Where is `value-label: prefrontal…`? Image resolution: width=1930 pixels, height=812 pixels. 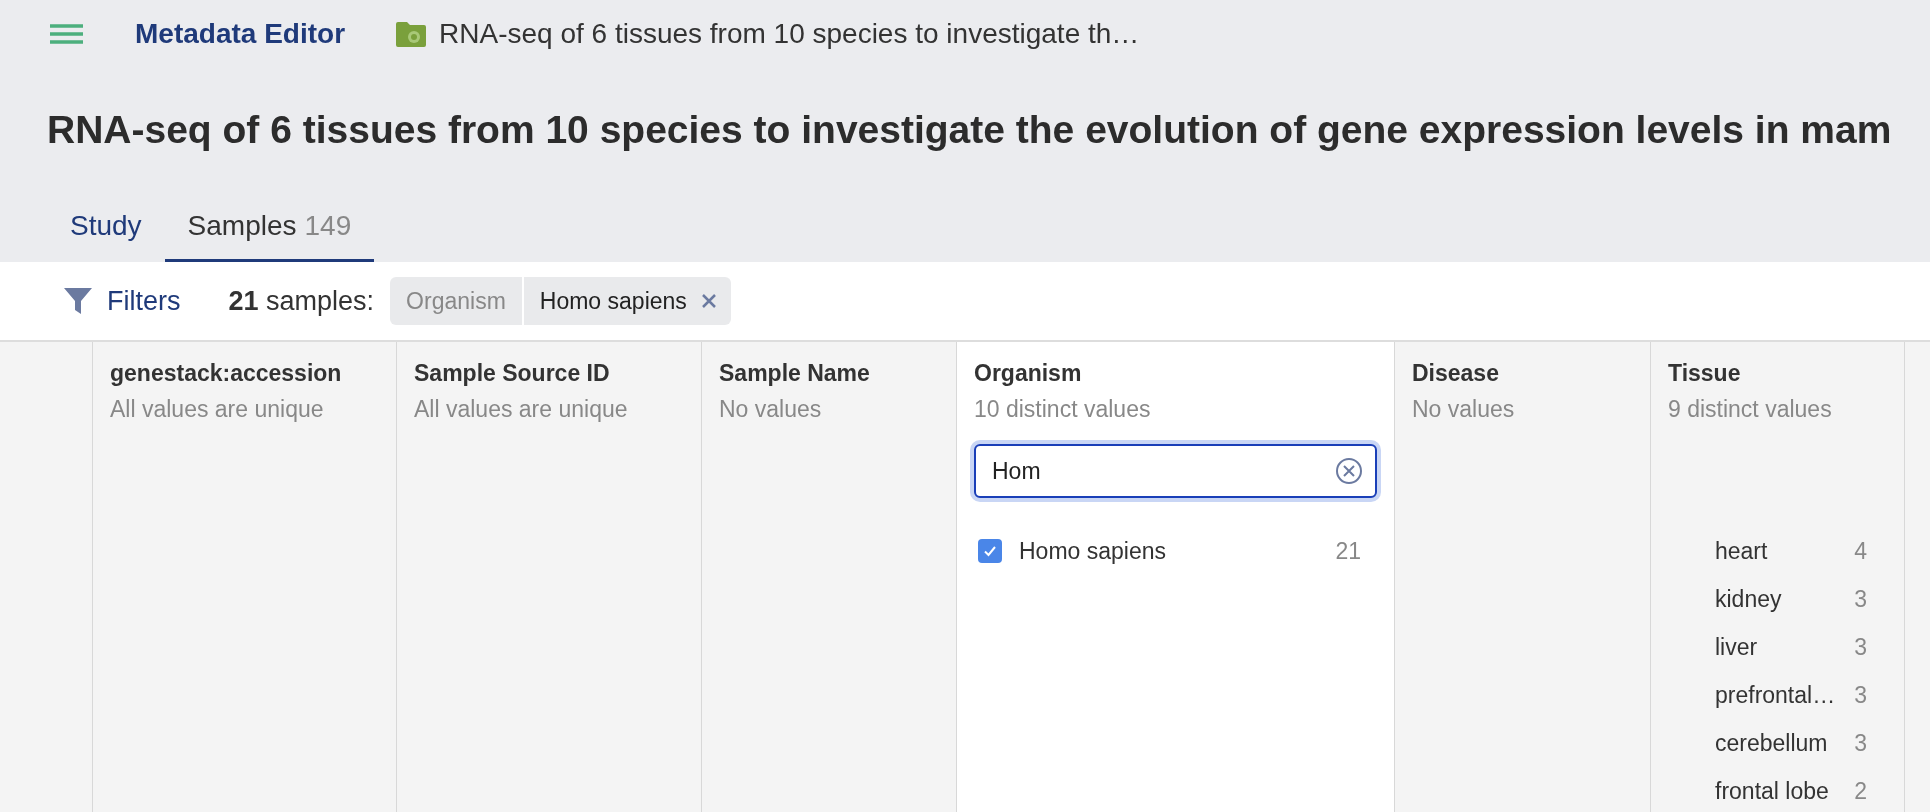 value-label: prefrontal… is located at coordinates (1785, 695).